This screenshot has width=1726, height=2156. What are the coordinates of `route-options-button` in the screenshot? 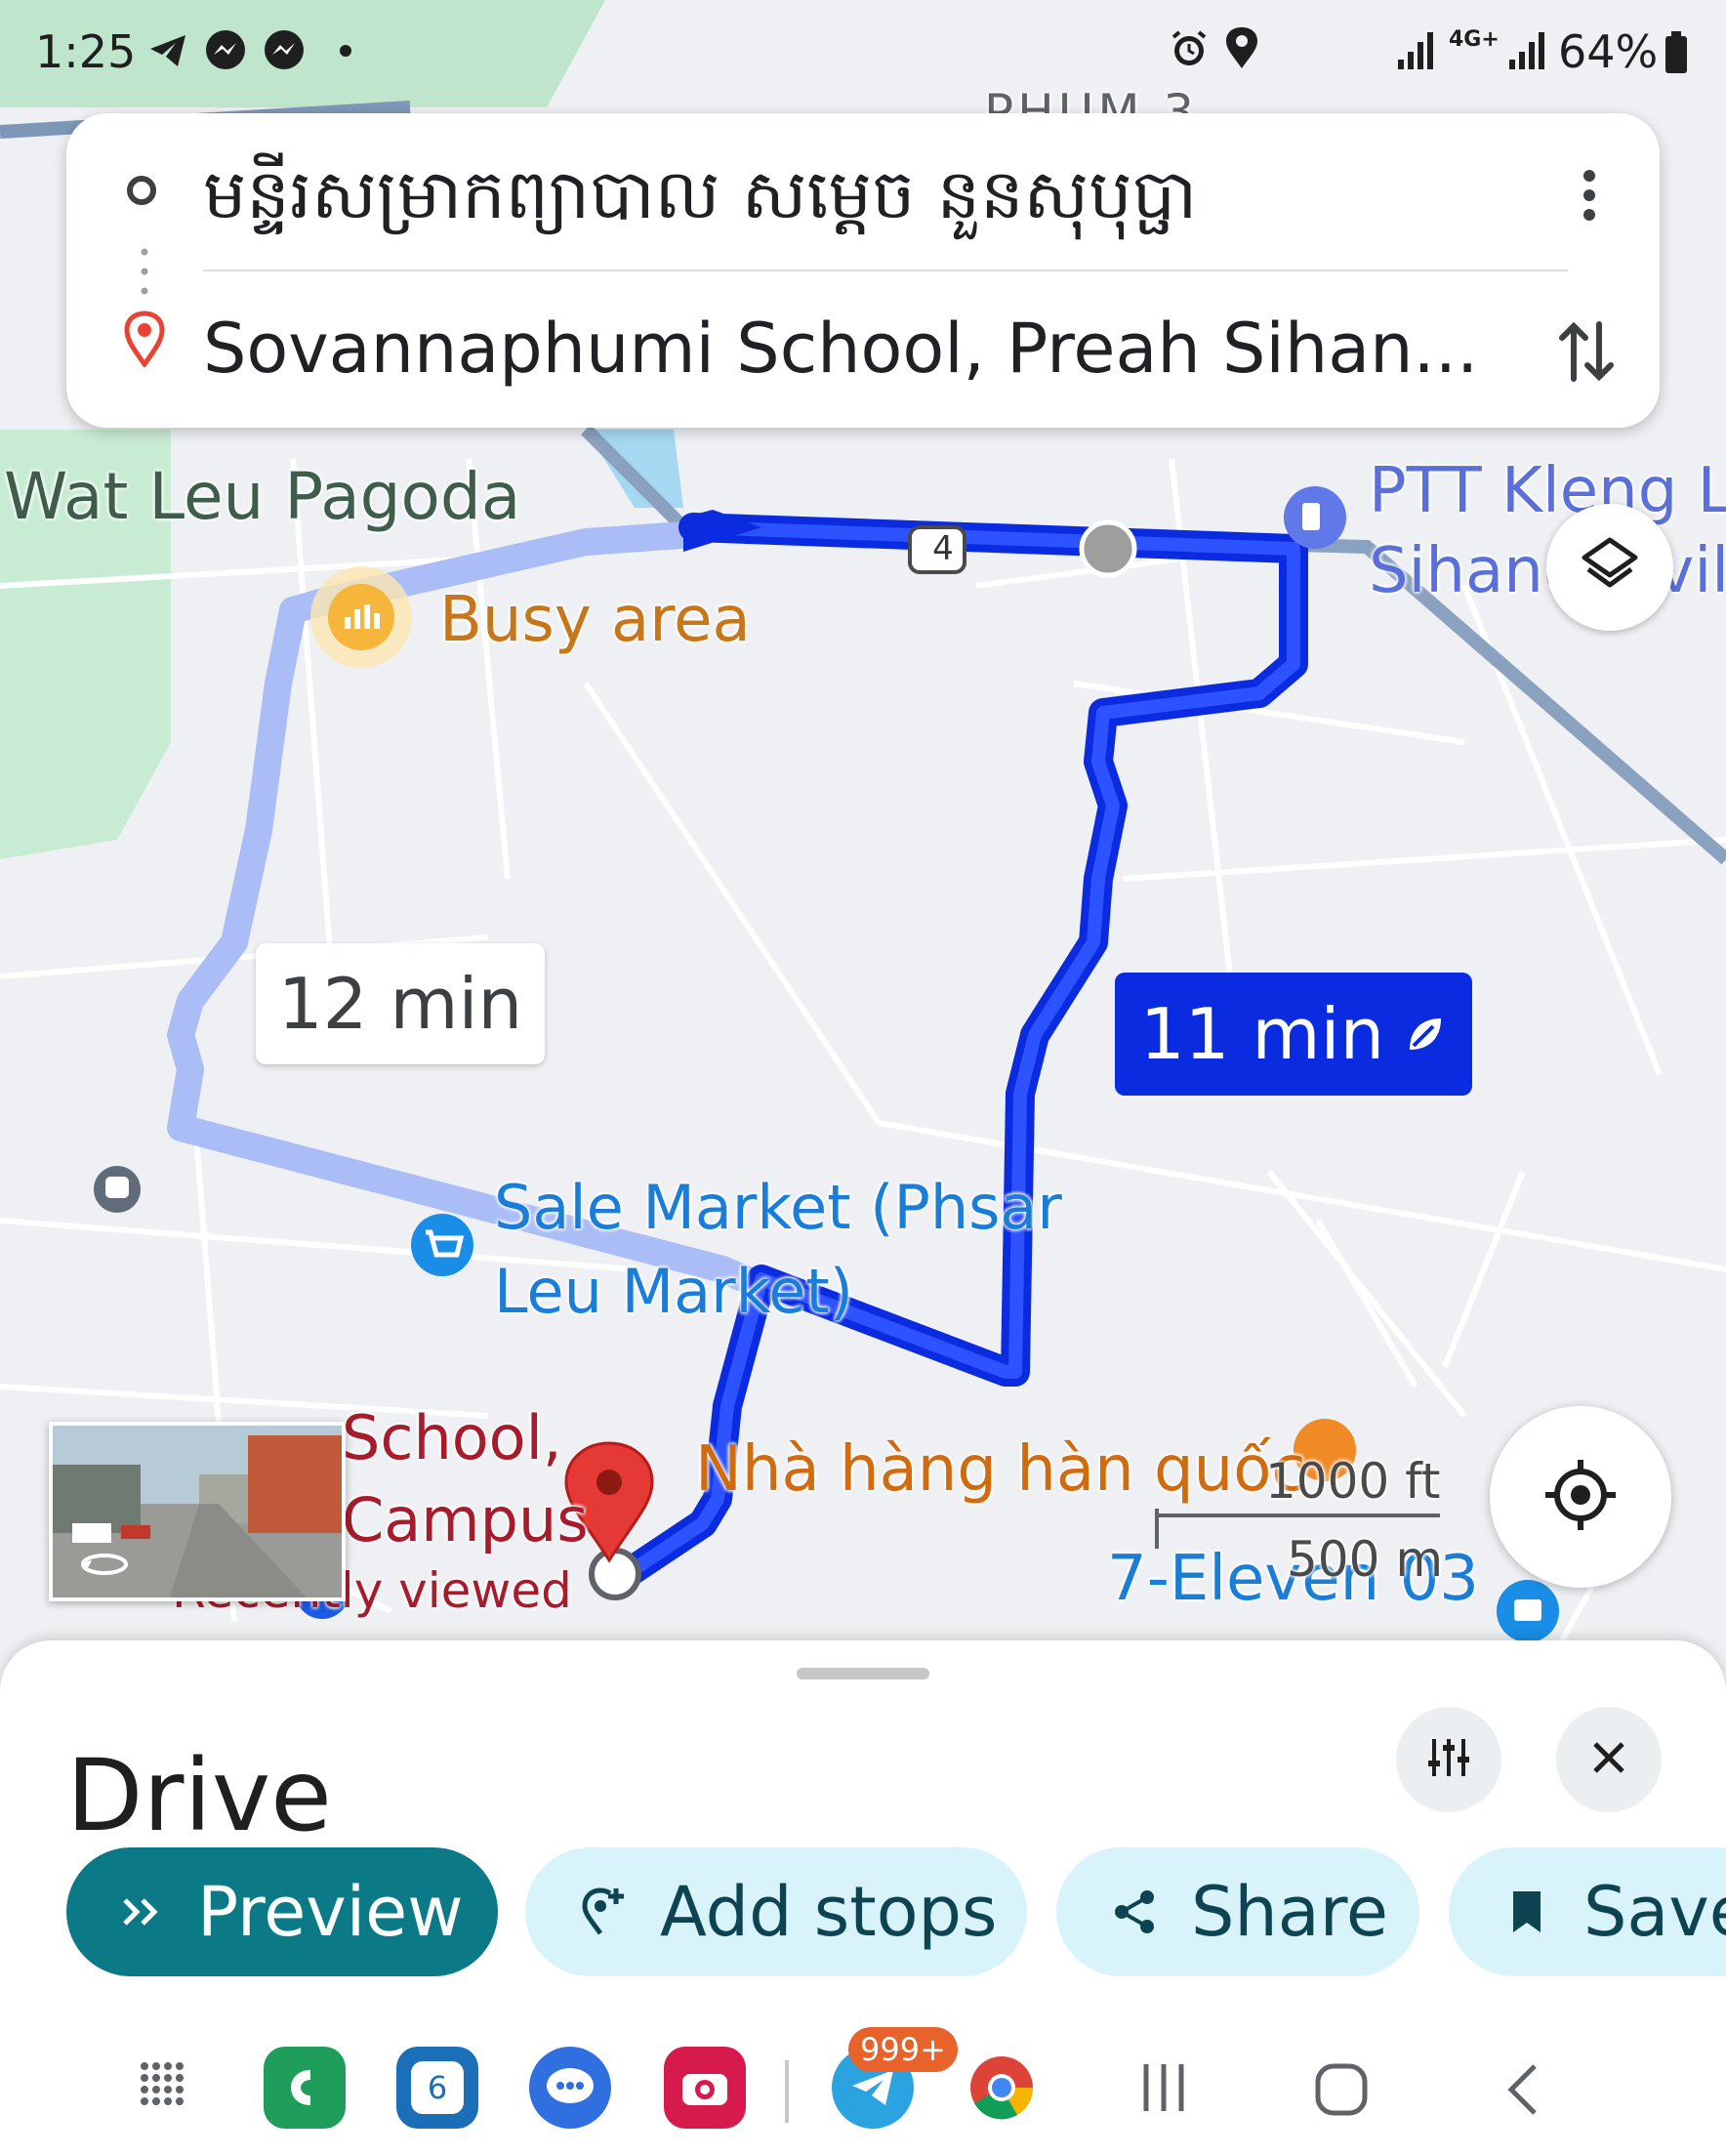 It's located at (1448, 1760).